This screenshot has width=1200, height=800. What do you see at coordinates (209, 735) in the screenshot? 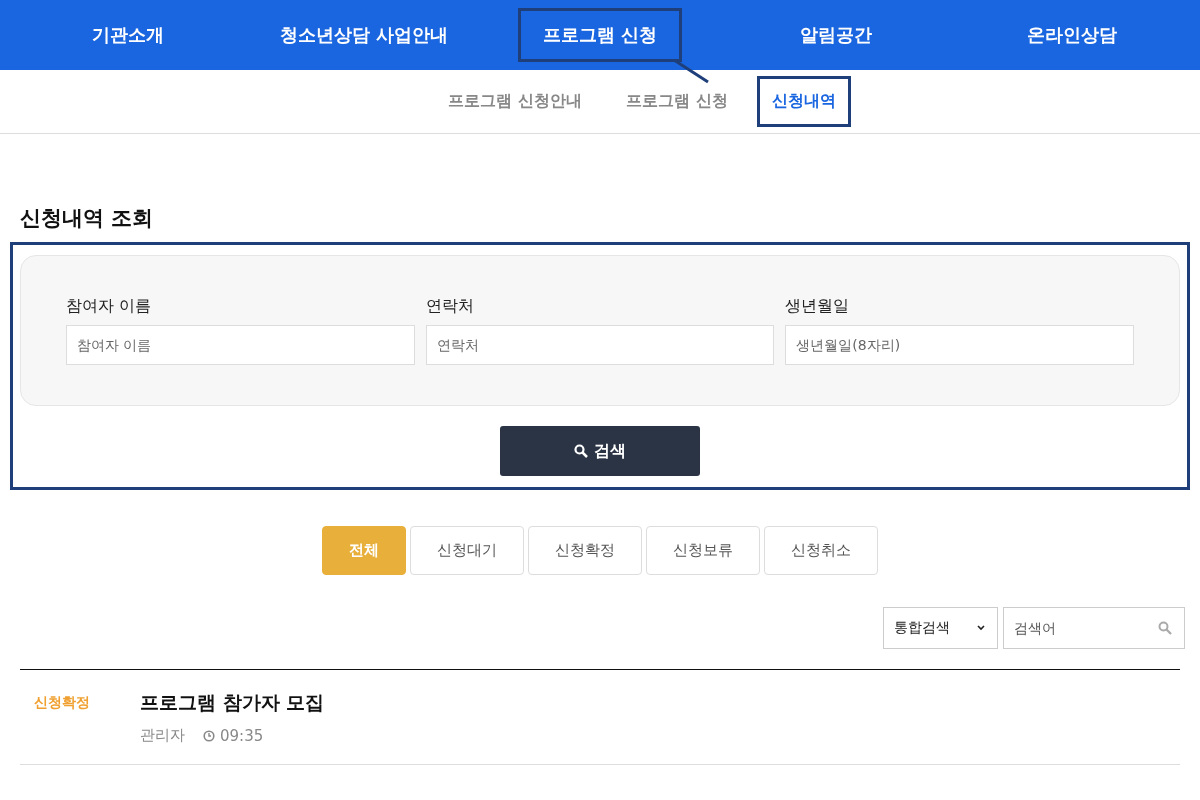
I see `clock-icon` at bounding box center [209, 735].